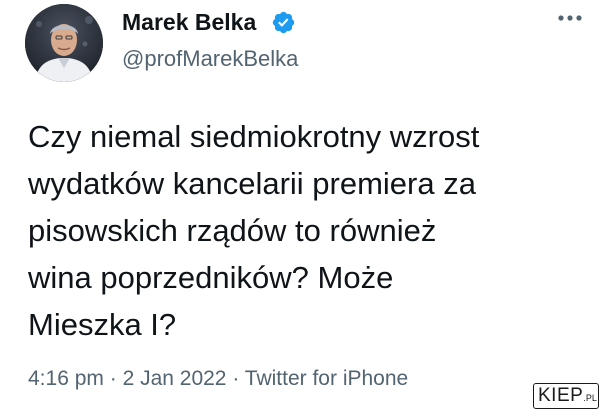  Describe the element at coordinates (252, 183) in the screenshot. I see `tweet-text-line: wydatków kancelarii premiera za` at that location.